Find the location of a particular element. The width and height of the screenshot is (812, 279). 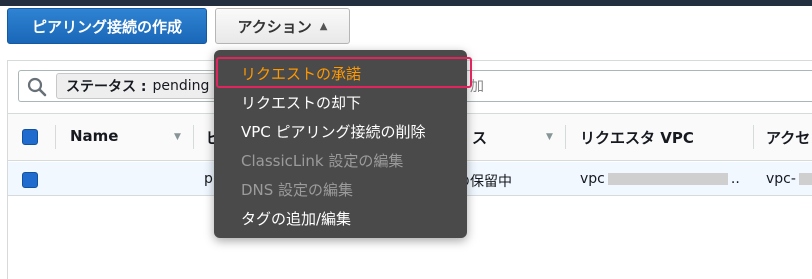

row-accepter-vpc: vpc- is located at coordinates (789, 179).